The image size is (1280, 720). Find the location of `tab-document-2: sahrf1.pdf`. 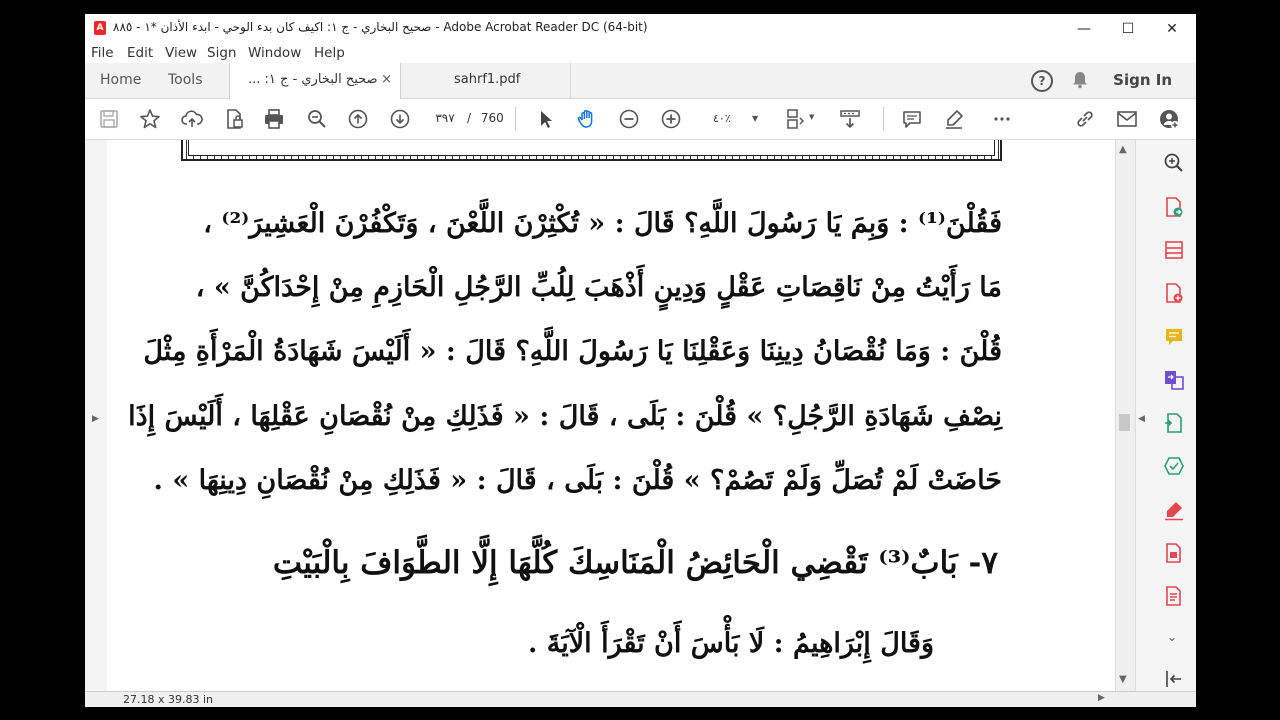

tab-document-2: sahrf1.pdf is located at coordinates (485, 80).